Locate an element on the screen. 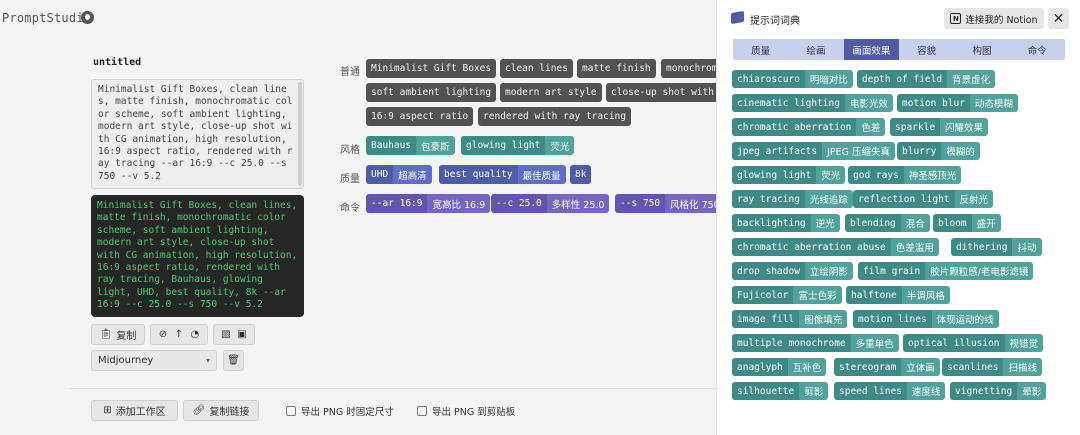 Image resolution: width=1080 pixels, height=435 pixels. dictionary-tag: multiple monochrome 多重单色 is located at coordinates (815, 343).